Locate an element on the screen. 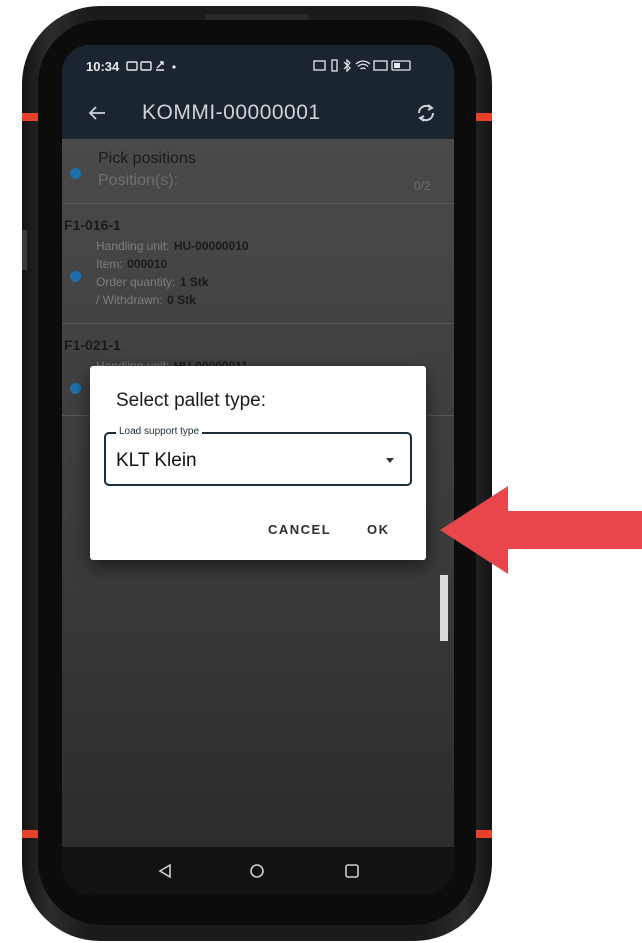 Image resolution: width=642 pixels, height=943 pixels. arrow-left-icon is located at coordinates (97, 113).